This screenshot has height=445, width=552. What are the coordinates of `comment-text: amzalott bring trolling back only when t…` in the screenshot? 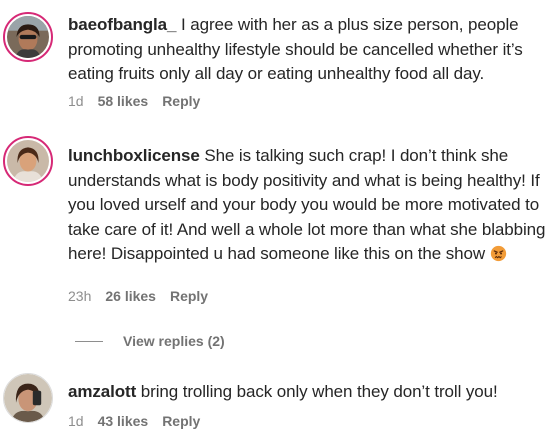 It's located at (310, 392).